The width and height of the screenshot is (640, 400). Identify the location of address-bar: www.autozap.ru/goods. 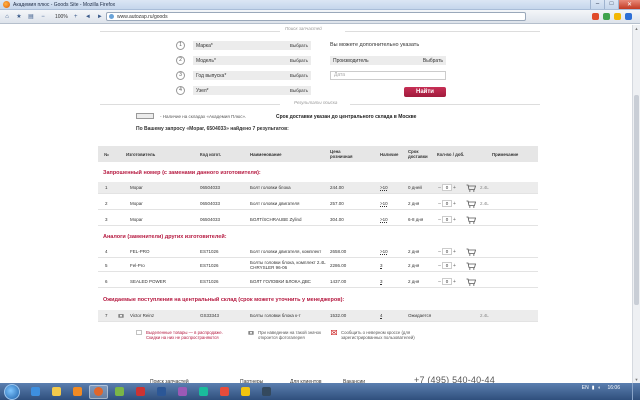
(316, 16).